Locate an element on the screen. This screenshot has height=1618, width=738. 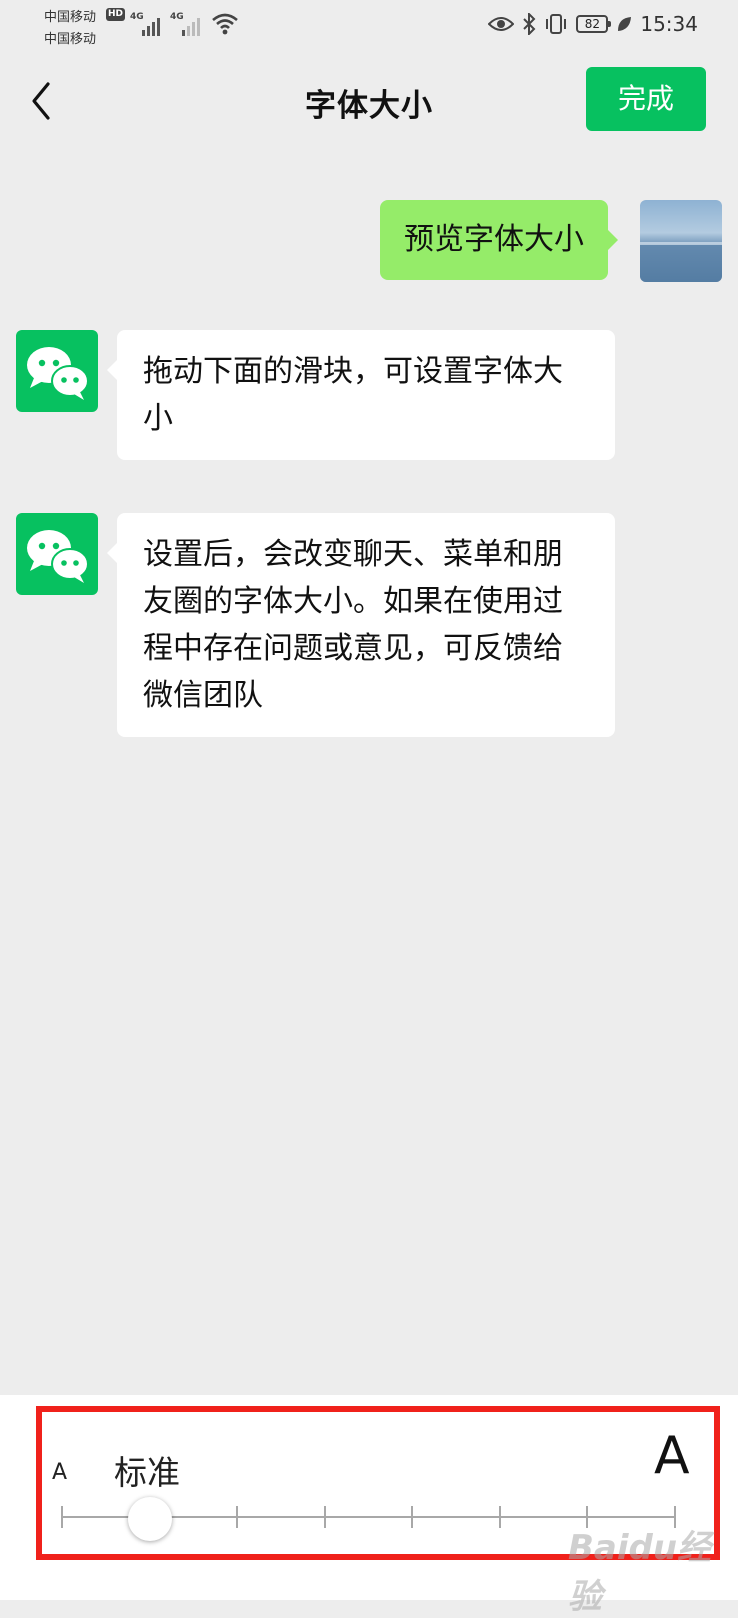
vibrate-icon is located at coordinates (556, 24).